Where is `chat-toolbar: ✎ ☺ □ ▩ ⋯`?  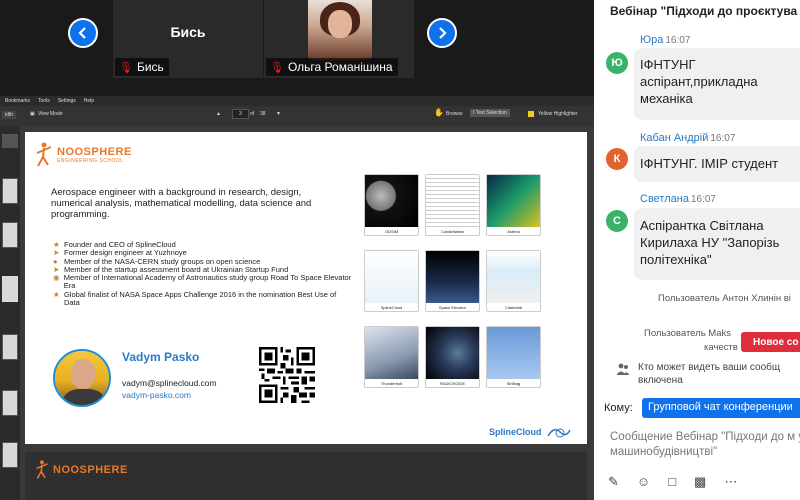 chat-toolbar: ✎ ☺ □ ▩ ⋯ is located at coordinates (672, 482).